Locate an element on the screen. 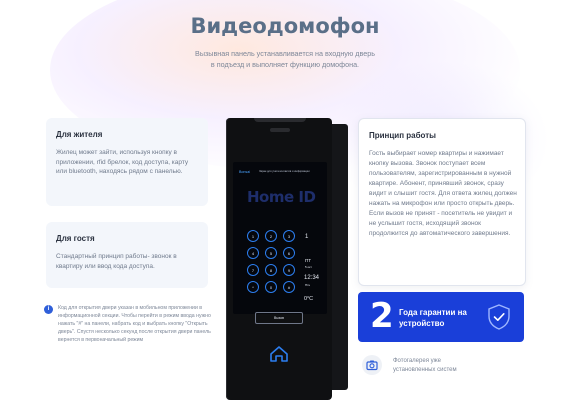 This screenshot has width=570, height=400. device-date: 5 окт is located at coordinates (308, 267).